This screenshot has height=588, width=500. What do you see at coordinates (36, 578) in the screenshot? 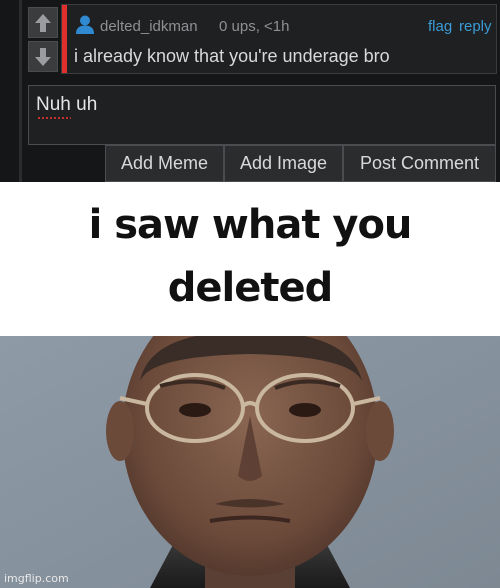
I see `watermark: imgflip.com` at bounding box center [36, 578].